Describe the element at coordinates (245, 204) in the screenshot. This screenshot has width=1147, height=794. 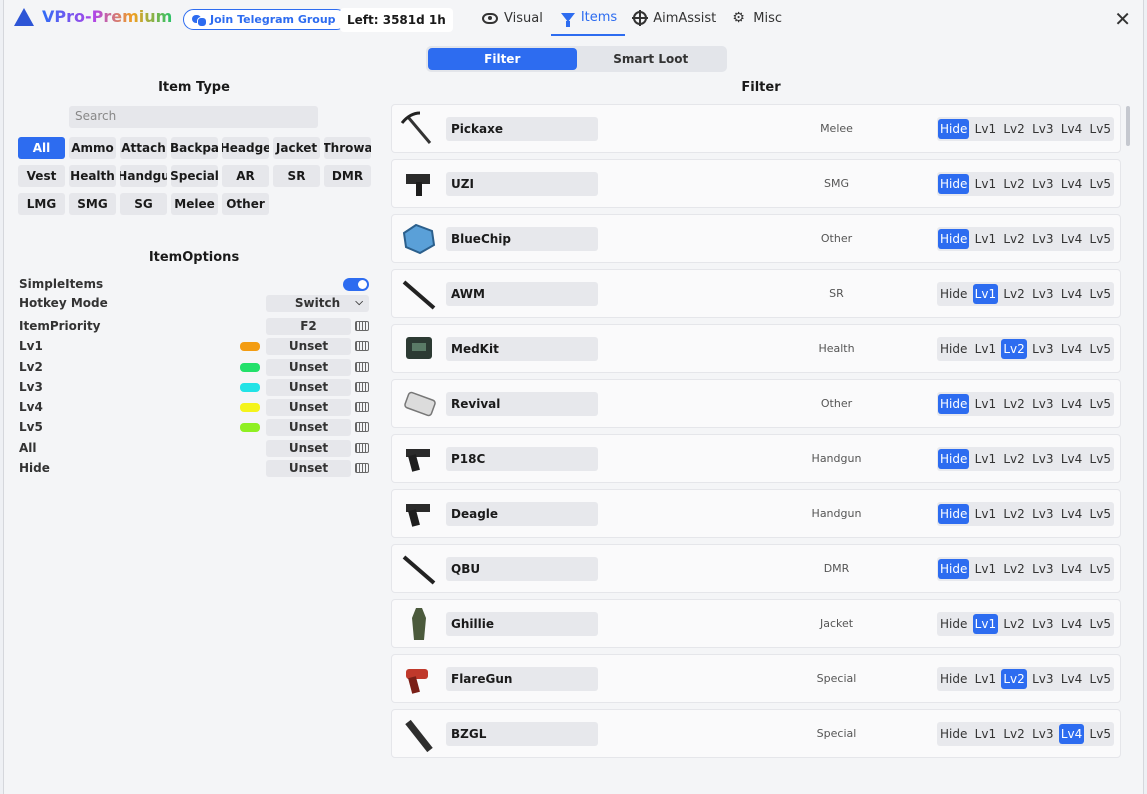
I see `item-type-chip: Other` at that location.